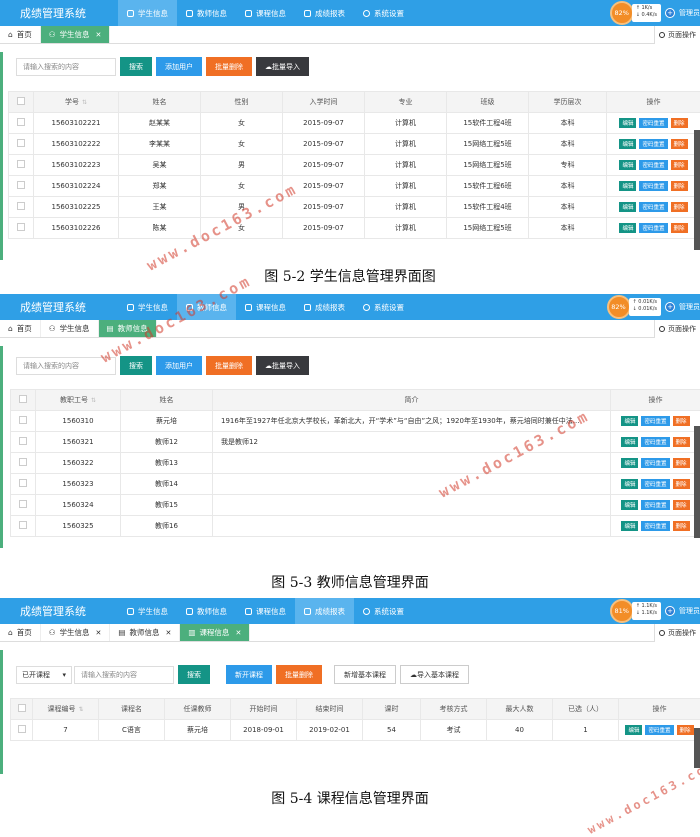 This screenshot has height=837, width=700. What do you see at coordinates (365, 674) in the screenshot?
I see `new-basic-course-button: 新增基本课程` at bounding box center [365, 674].